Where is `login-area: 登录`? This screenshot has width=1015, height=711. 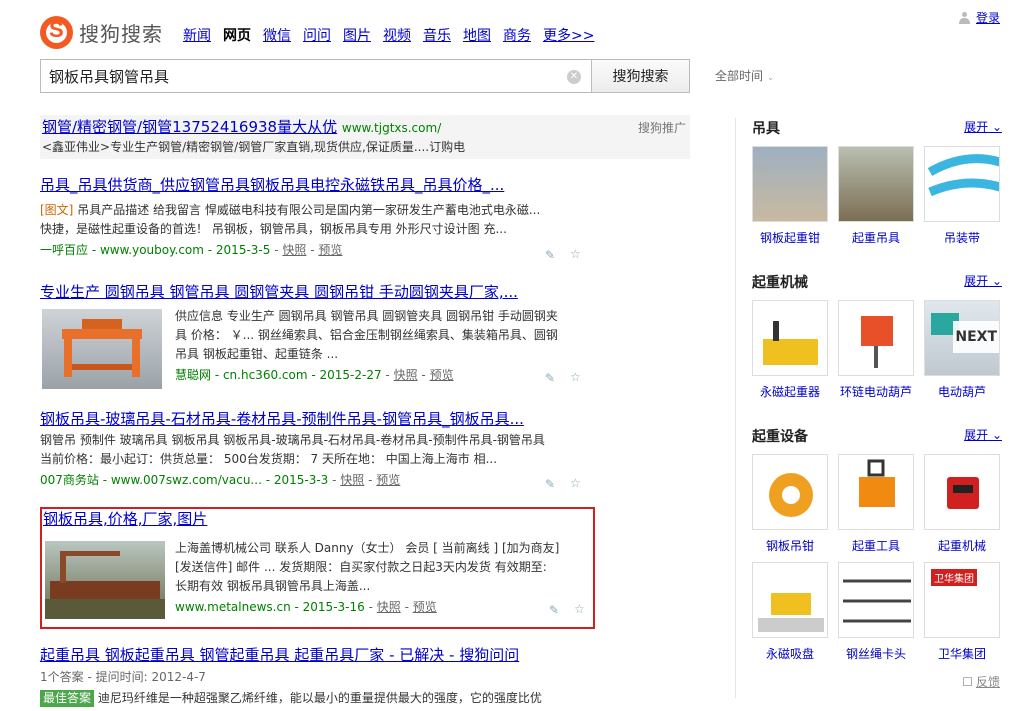
login-area: 登录 is located at coordinates (979, 17).